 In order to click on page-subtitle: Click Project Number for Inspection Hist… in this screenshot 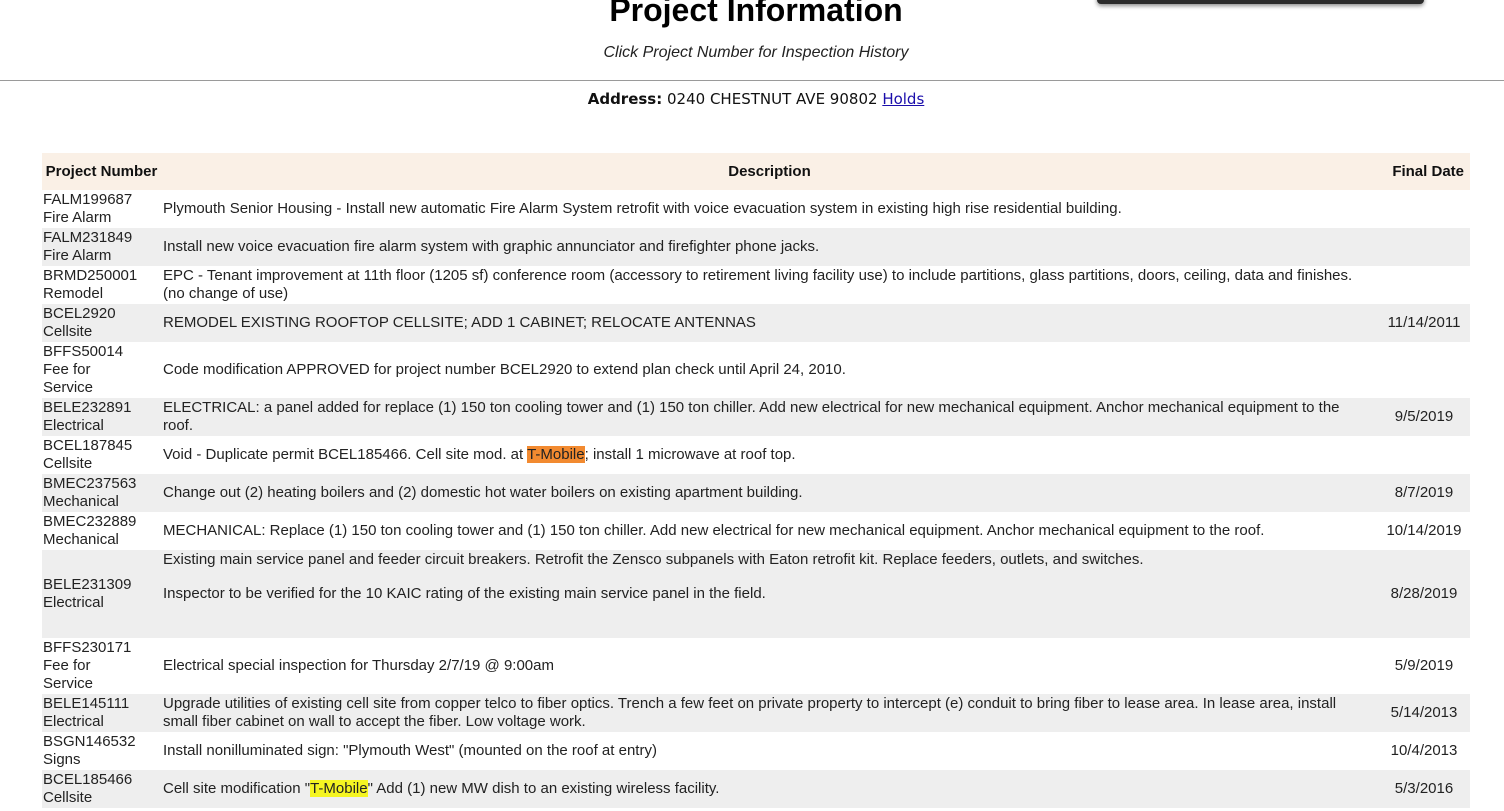, I will do `click(756, 52)`.